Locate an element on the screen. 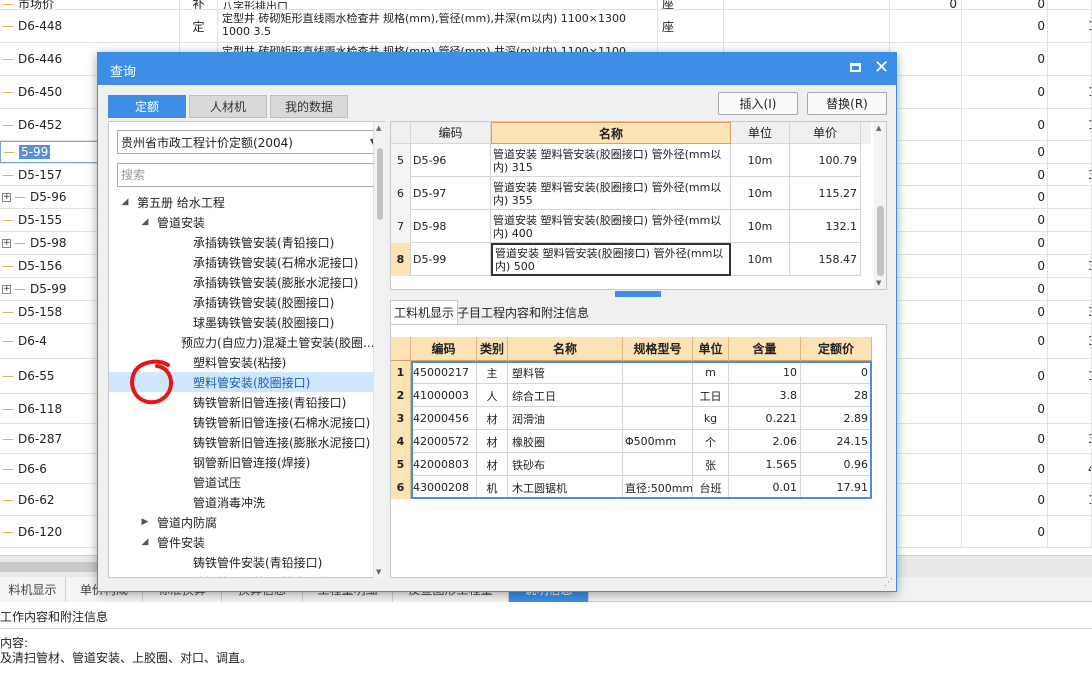 This screenshot has height=692, width=1092. resource-category: 主 is located at coordinates (492, 372).